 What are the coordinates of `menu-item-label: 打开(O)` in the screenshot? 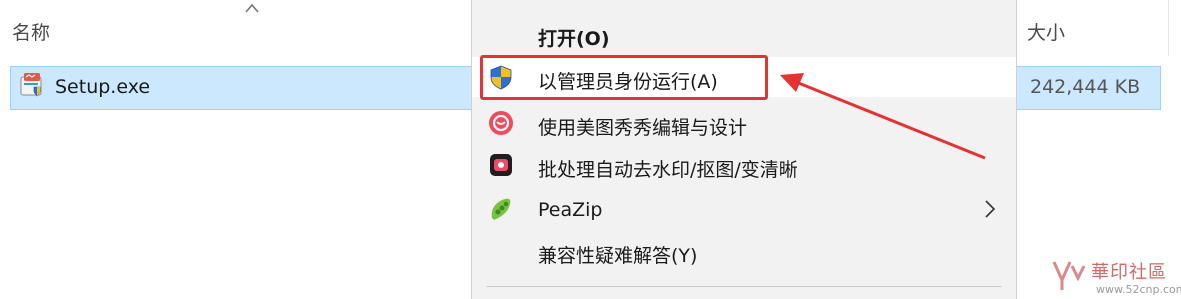 It's located at (574, 39).